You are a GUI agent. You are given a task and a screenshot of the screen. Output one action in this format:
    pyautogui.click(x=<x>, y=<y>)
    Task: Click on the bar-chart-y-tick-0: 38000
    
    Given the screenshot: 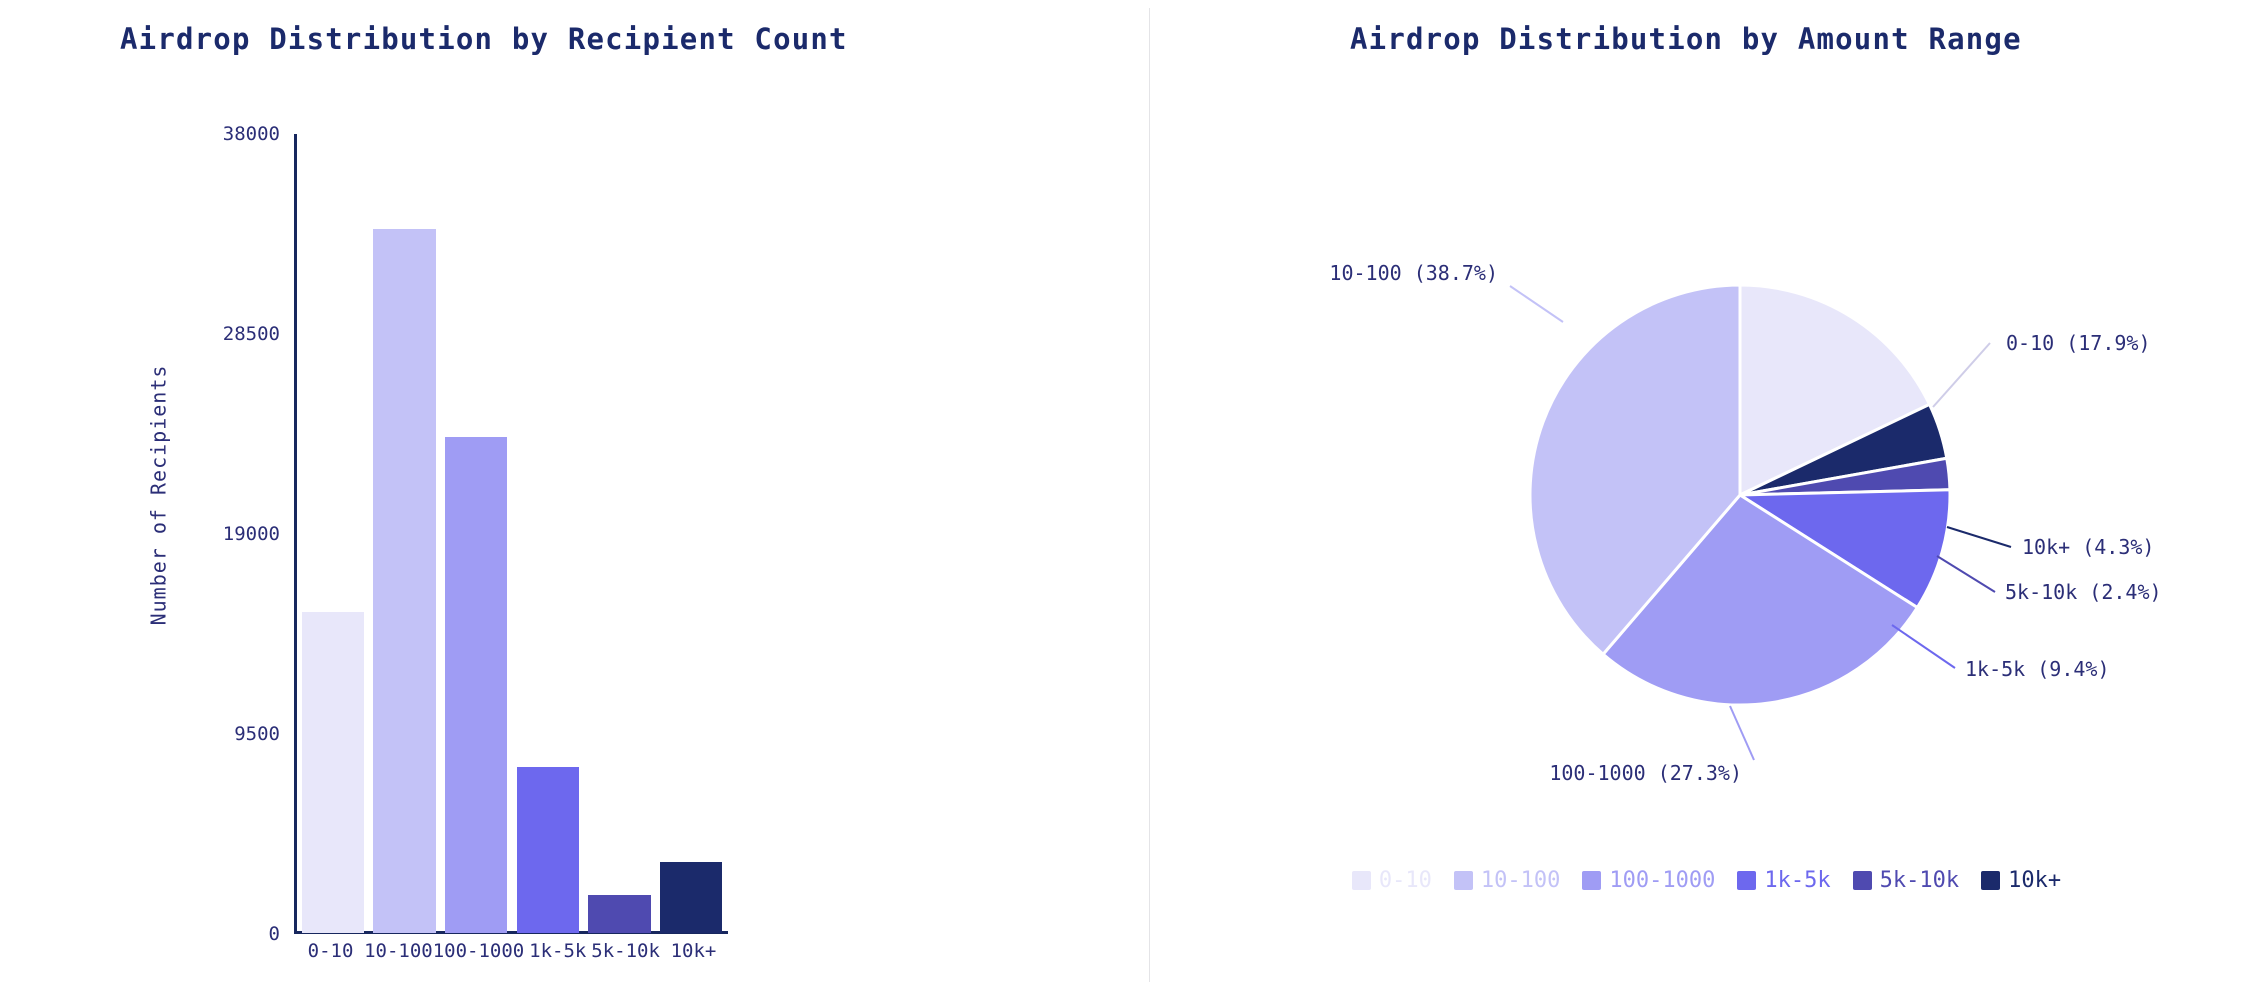 What is the action you would take?
    pyautogui.click(x=251, y=134)
    